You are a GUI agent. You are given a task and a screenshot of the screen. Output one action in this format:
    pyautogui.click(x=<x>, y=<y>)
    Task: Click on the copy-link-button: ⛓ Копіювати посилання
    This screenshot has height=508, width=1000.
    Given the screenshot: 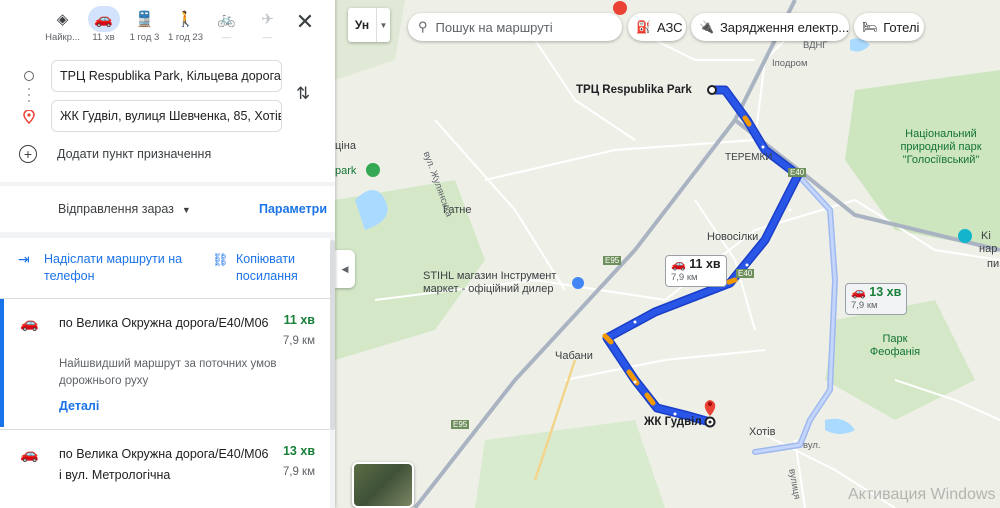 What is the action you would take?
    pyautogui.click(x=264, y=268)
    